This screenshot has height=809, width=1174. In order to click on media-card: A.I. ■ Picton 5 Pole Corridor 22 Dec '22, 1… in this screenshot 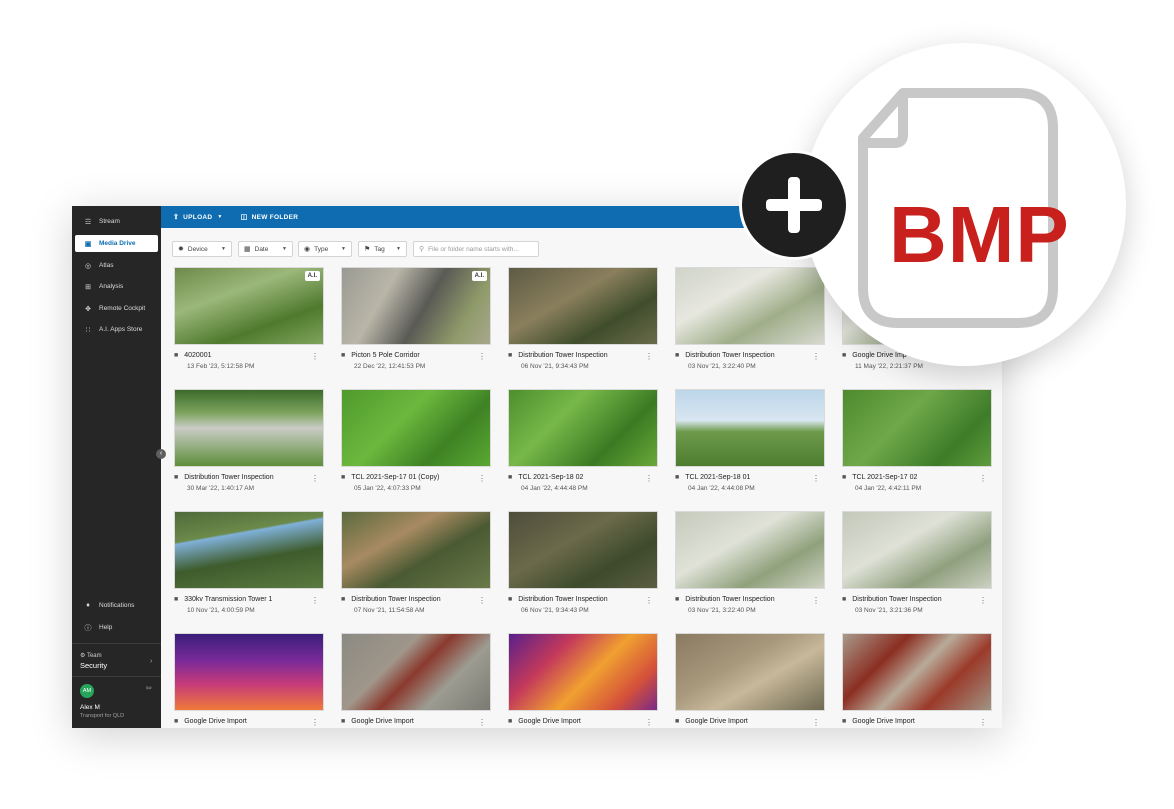, I will do `click(416, 321)`.